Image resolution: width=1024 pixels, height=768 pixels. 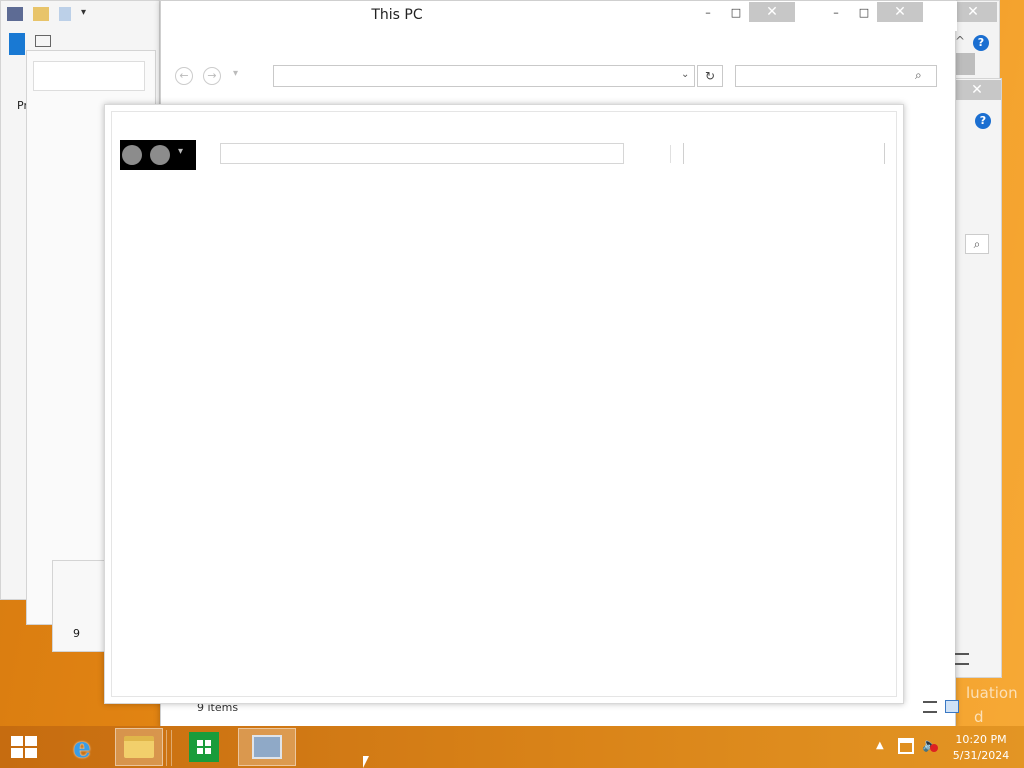 I want to click on search-box-placeholder, so click(x=784, y=153).